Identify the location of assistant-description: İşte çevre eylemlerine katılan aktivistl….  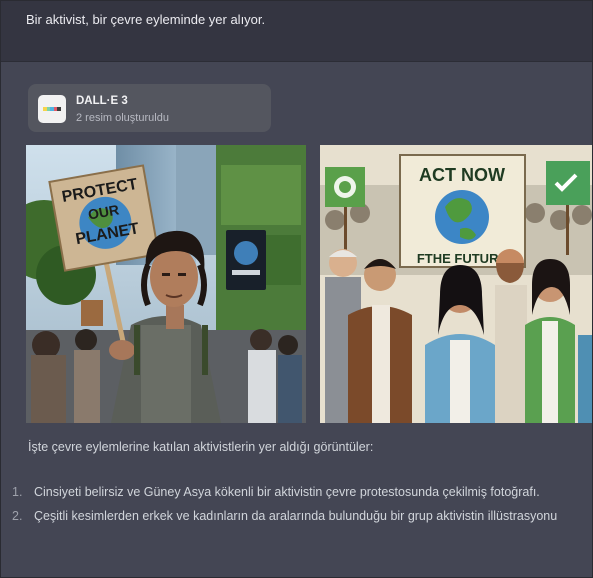
(201, 447).